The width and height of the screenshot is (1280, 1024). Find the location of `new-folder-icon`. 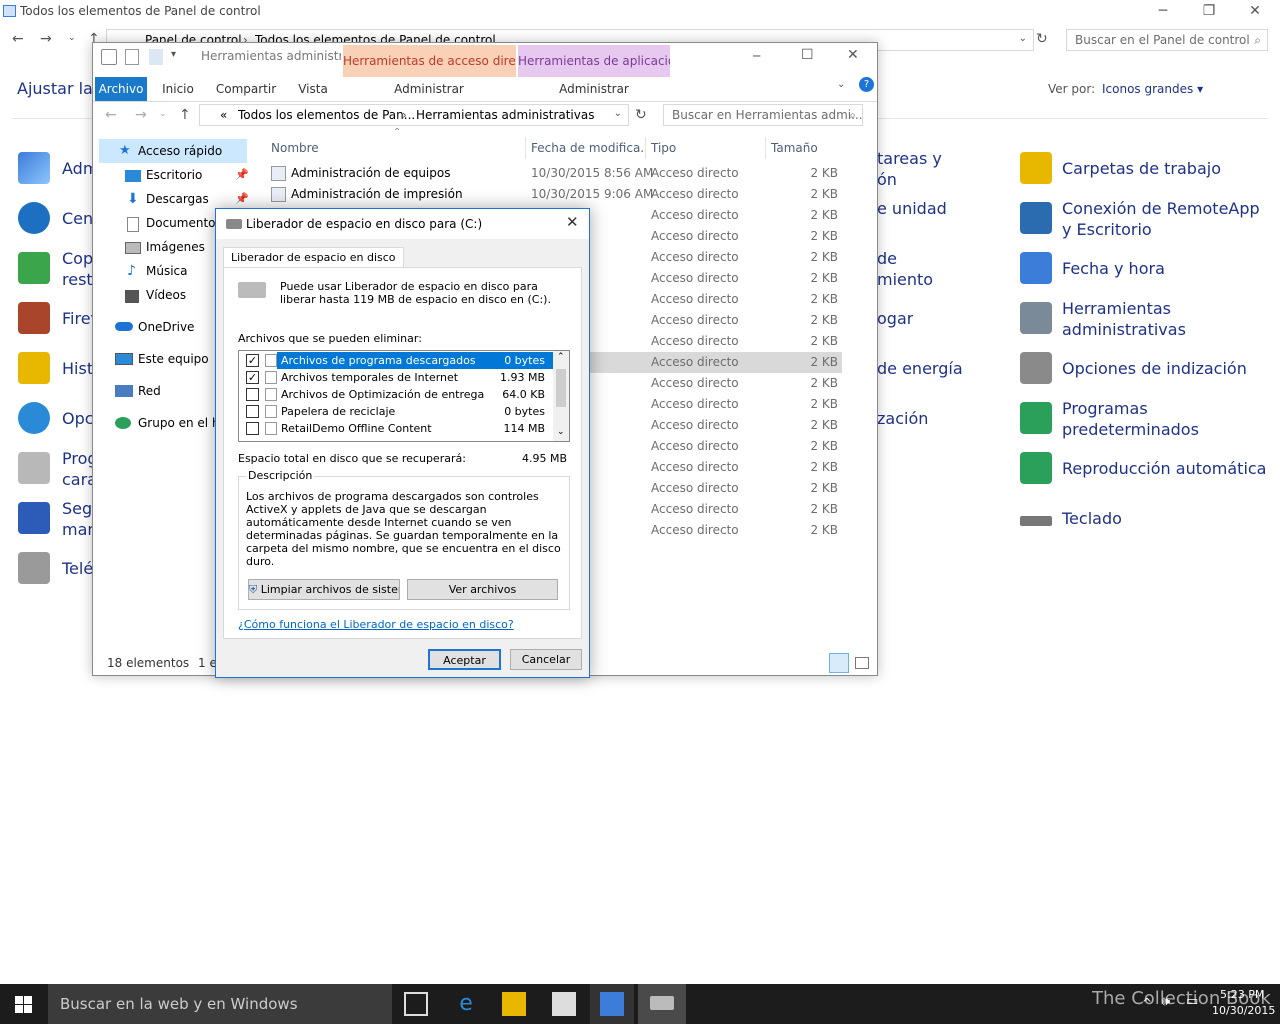

new-folder-icon is located at coordinates (156, 57).